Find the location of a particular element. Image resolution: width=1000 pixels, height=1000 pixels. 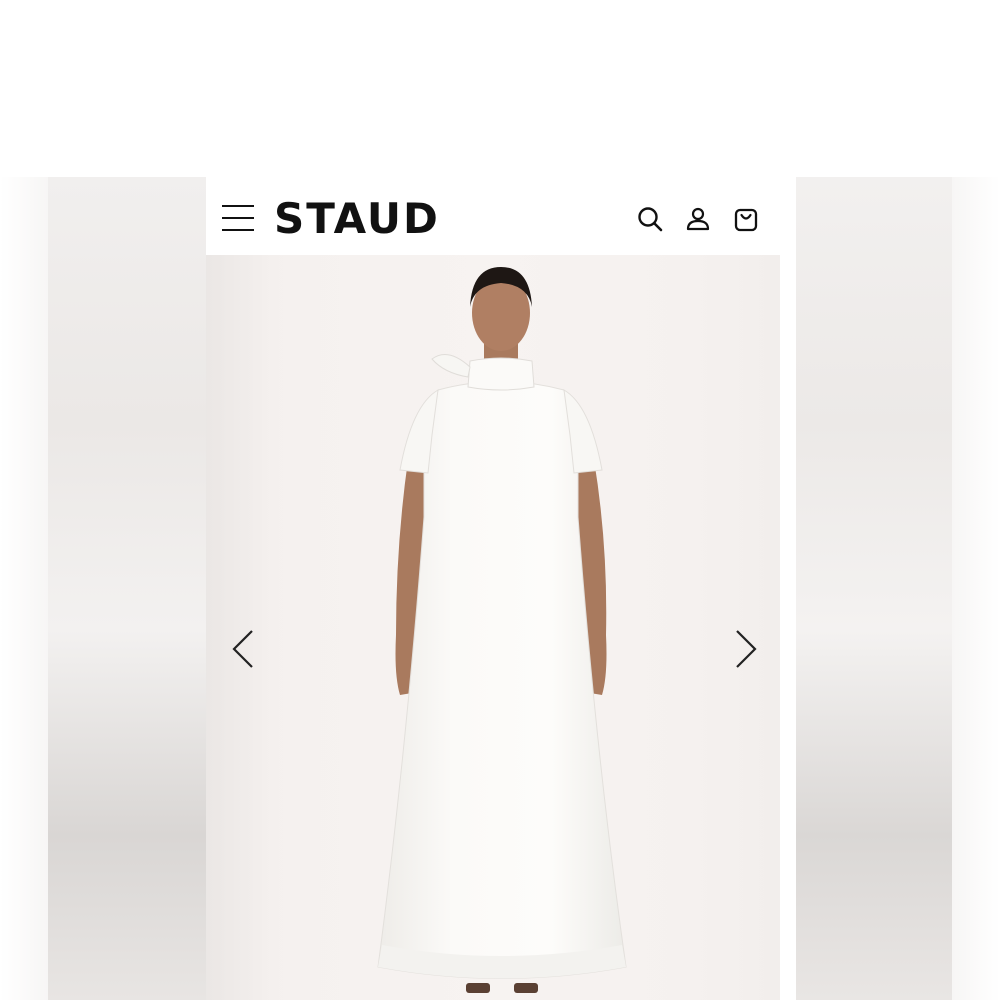

hamburger-menu-icon is located at coordinates (238, 218).